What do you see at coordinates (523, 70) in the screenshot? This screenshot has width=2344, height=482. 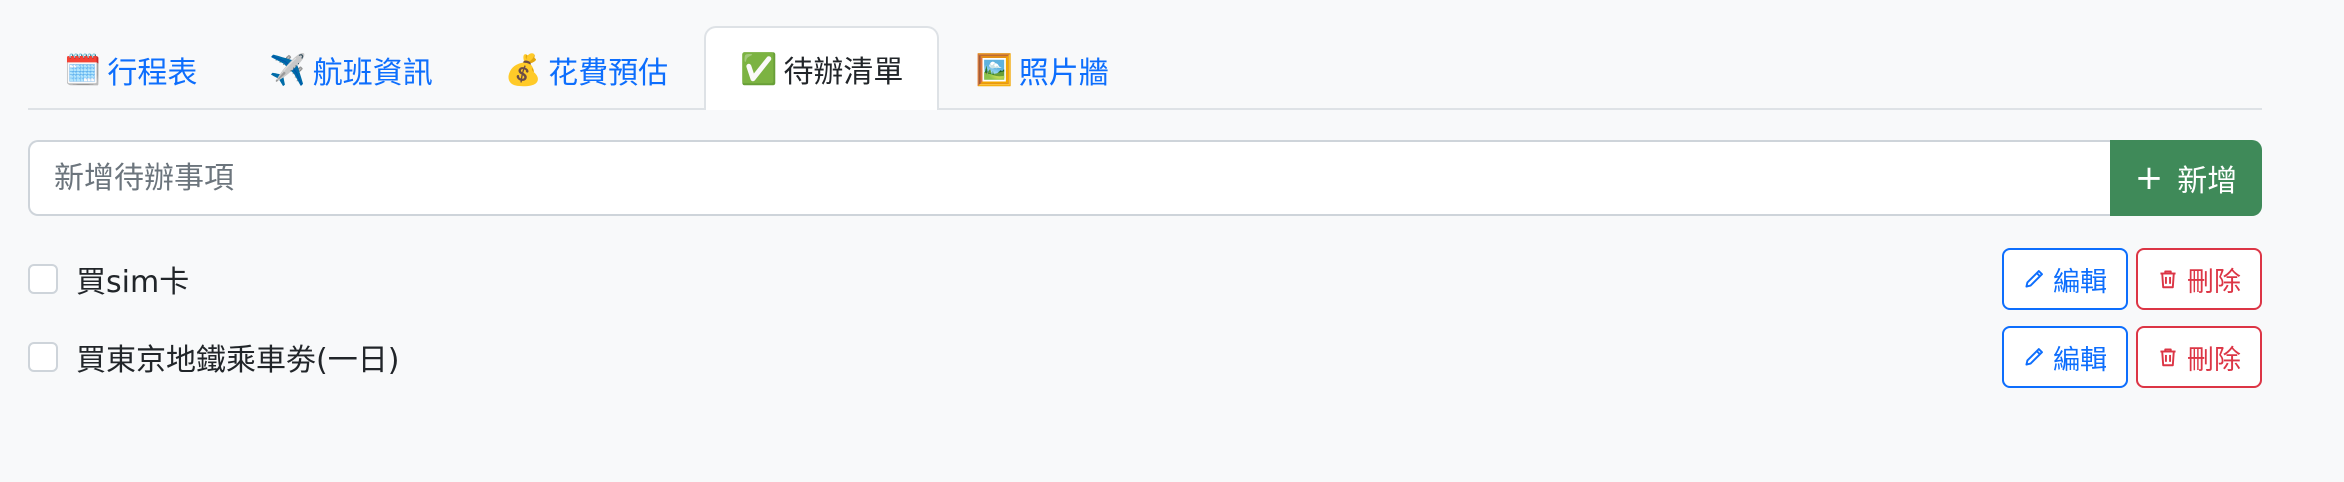 I see `money-bag-icon: 💰` at bounding box center [523, 70].